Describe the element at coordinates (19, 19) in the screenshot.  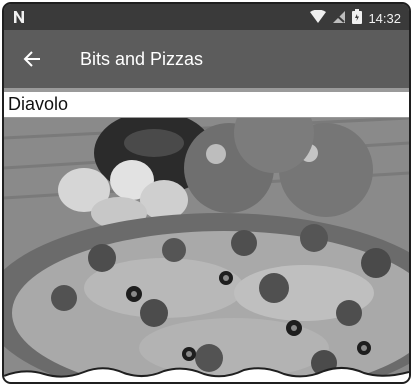
I see `notification-icon` at that location.